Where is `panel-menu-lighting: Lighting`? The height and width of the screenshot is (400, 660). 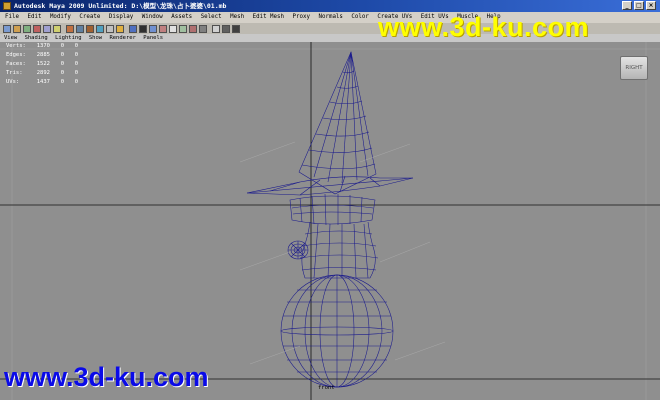
panel-menu-lighting: Lighting is located at coordinates (68, 38).